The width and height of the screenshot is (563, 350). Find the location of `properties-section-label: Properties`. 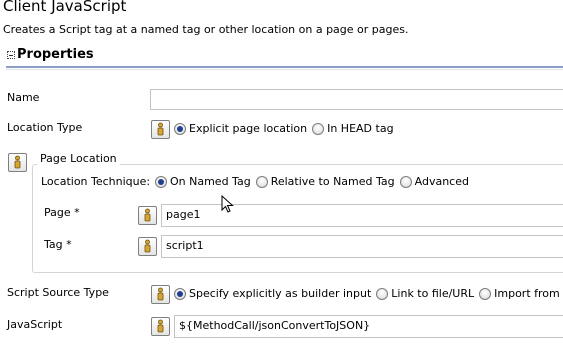

properties-section-label: Properties is located at coordinates (55, 54).